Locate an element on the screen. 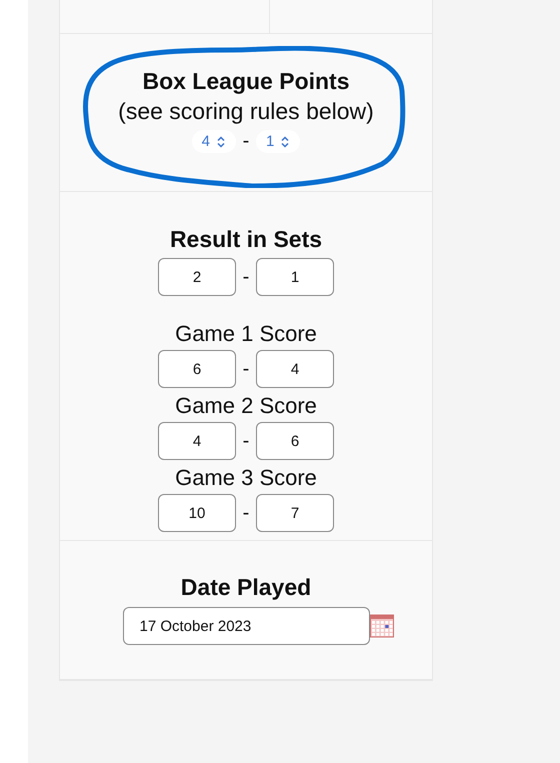 Image resolution: width=560 pixels, height=763 pixels. game-score-label: Game 1 Score is located at coordinates (246, 334).